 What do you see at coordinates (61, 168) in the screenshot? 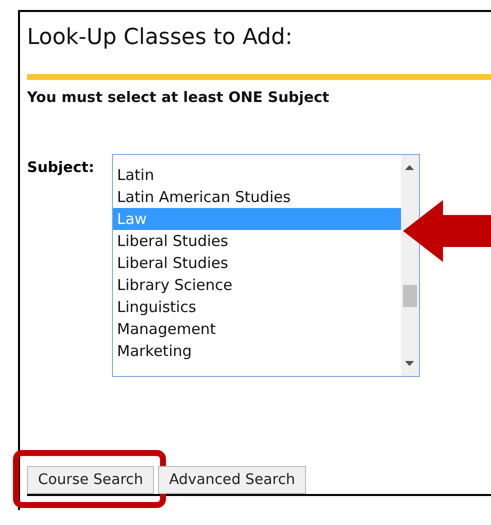
I see `subject-label: Subject:` at bounding box center [61, 168].